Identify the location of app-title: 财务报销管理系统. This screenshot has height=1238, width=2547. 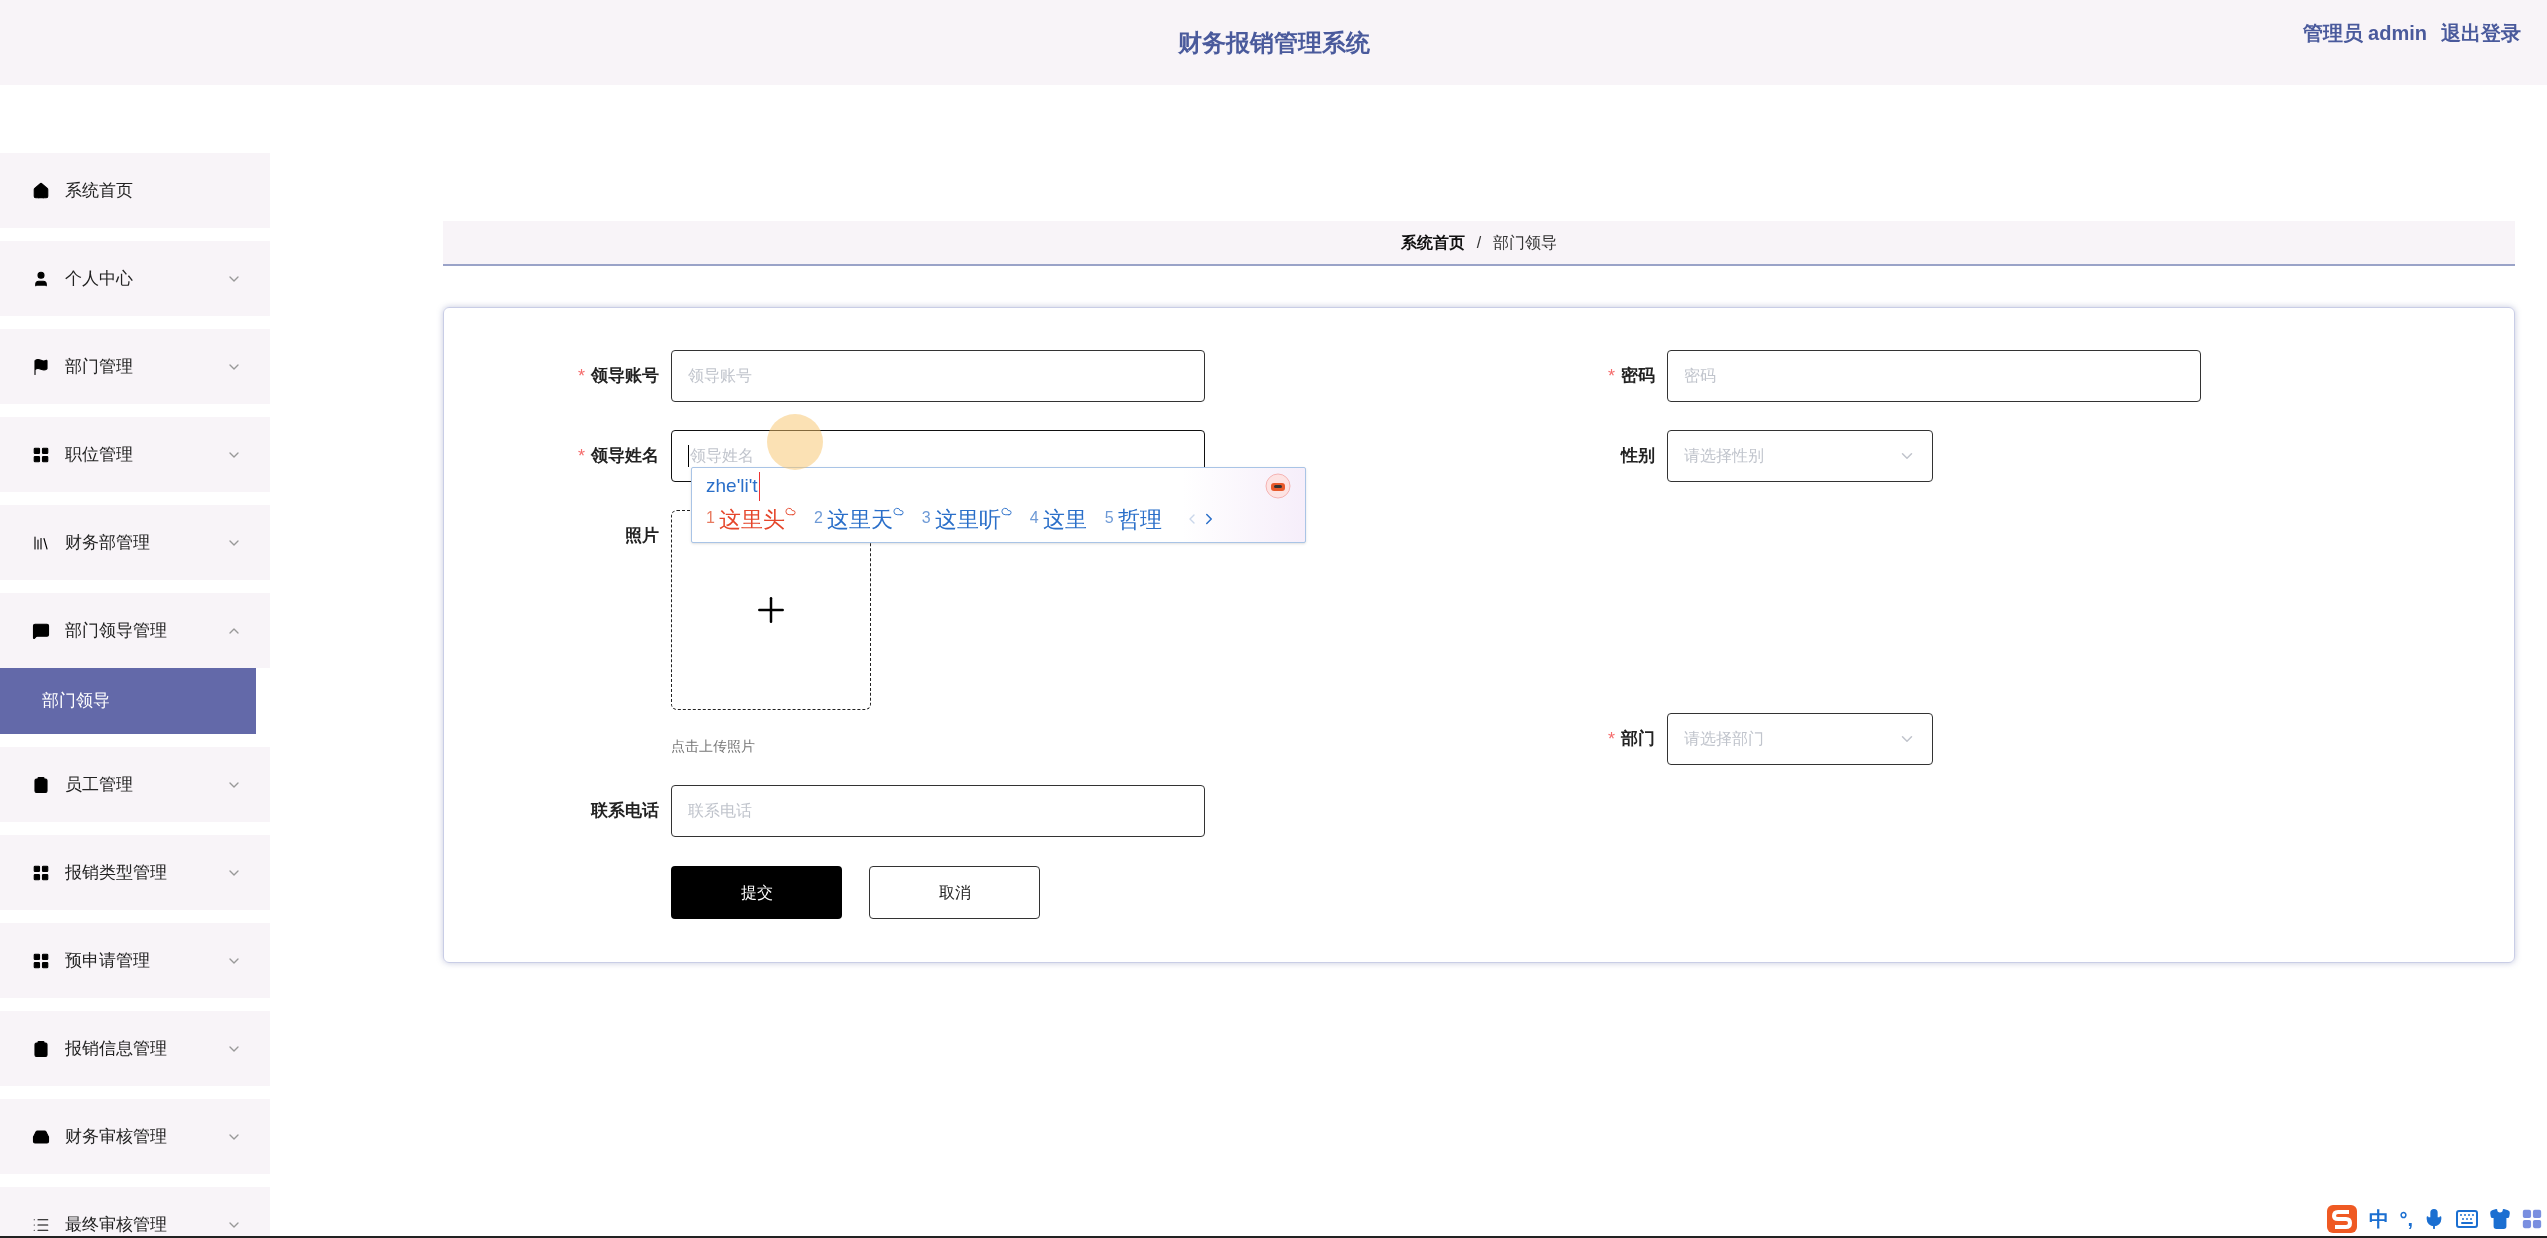
(1273, 42).